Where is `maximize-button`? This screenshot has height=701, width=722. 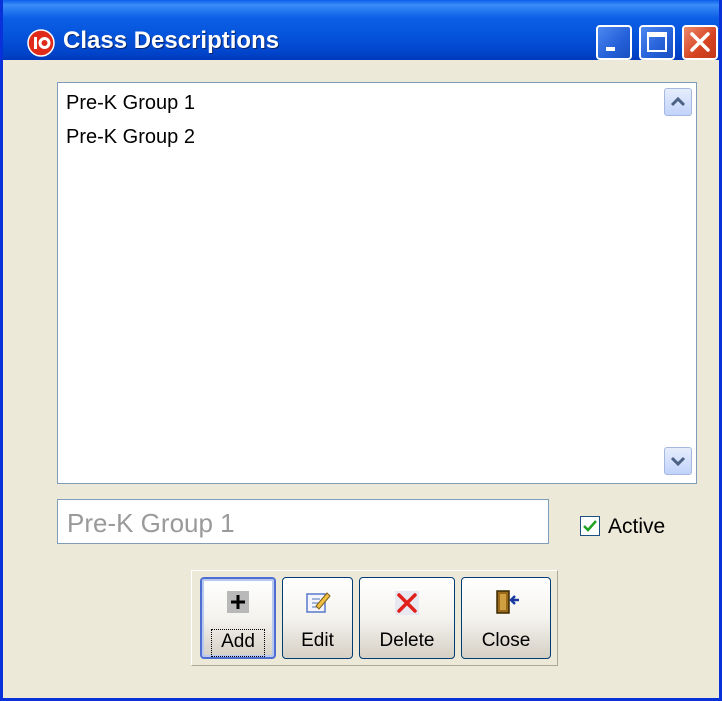 maximize-button is located at coordinates (657, 42).